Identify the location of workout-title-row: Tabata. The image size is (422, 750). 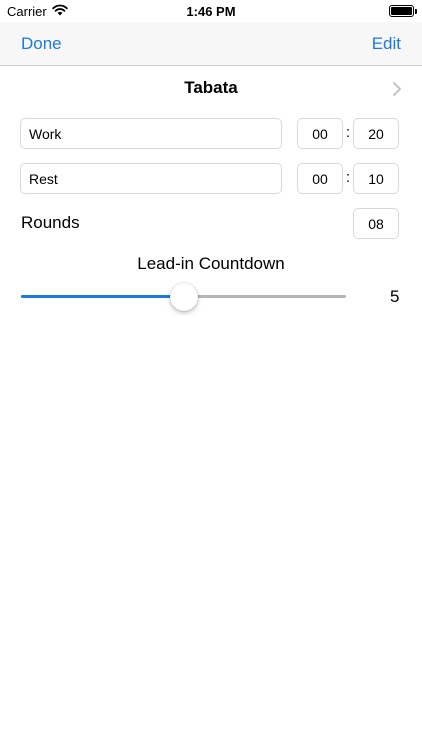
(211, 88).